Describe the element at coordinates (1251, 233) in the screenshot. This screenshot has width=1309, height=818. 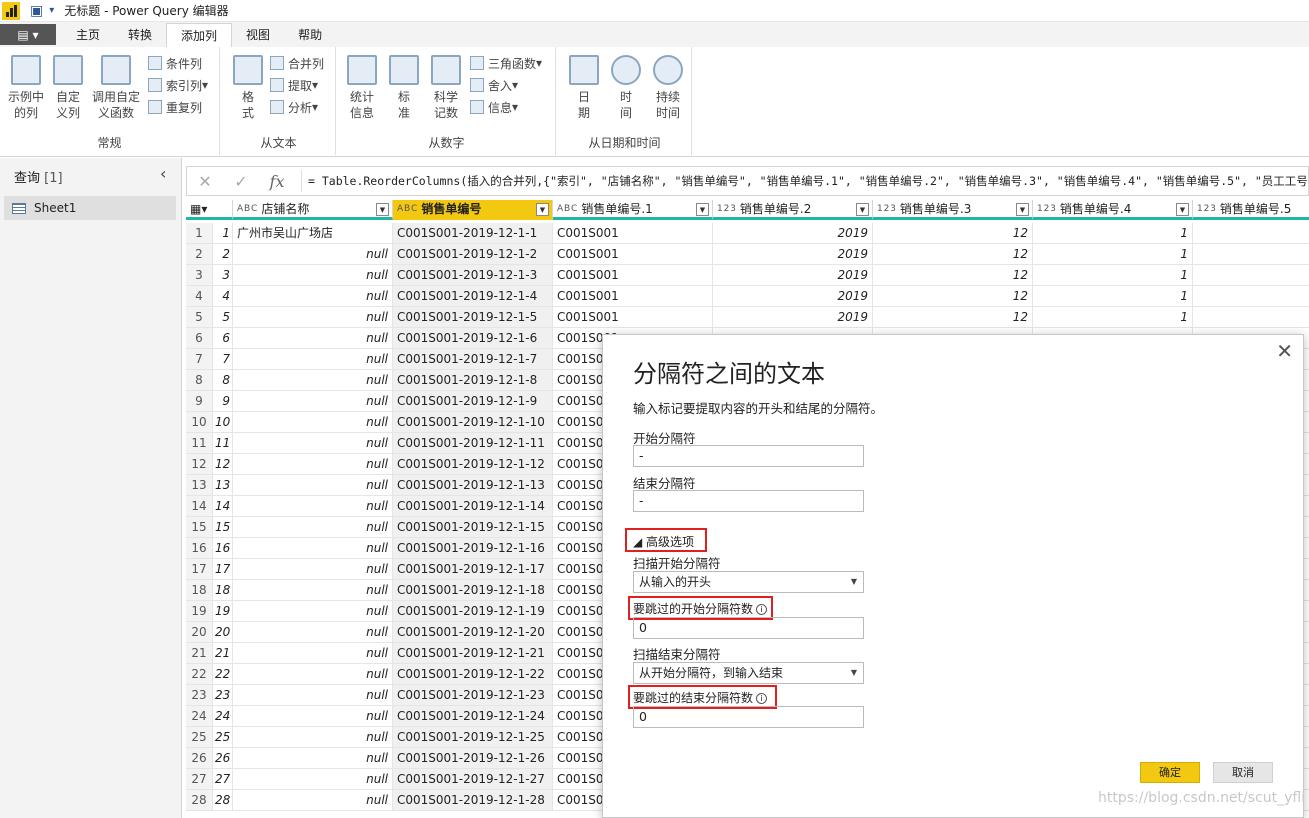
I see `order-part-5-cell` at that location.